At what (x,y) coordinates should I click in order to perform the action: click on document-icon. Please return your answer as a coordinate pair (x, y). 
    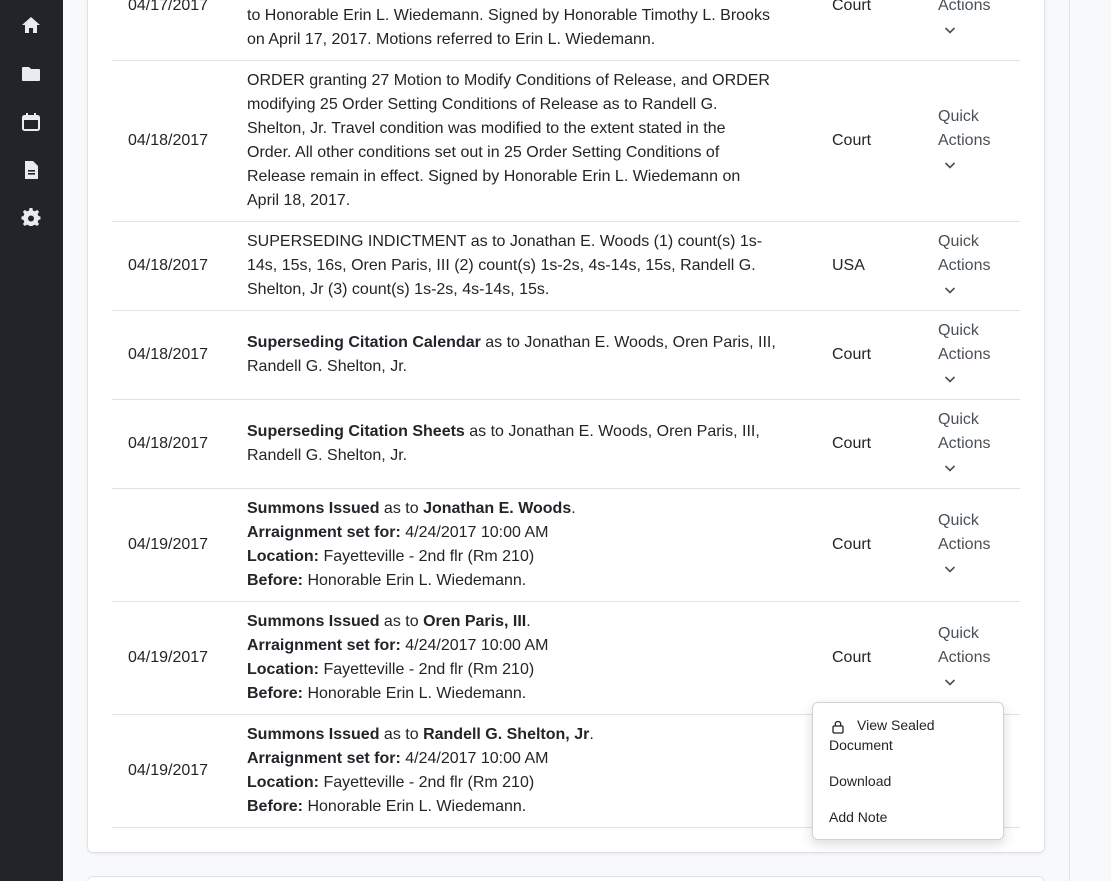
    Looking at the image, I should click on (31, 170).